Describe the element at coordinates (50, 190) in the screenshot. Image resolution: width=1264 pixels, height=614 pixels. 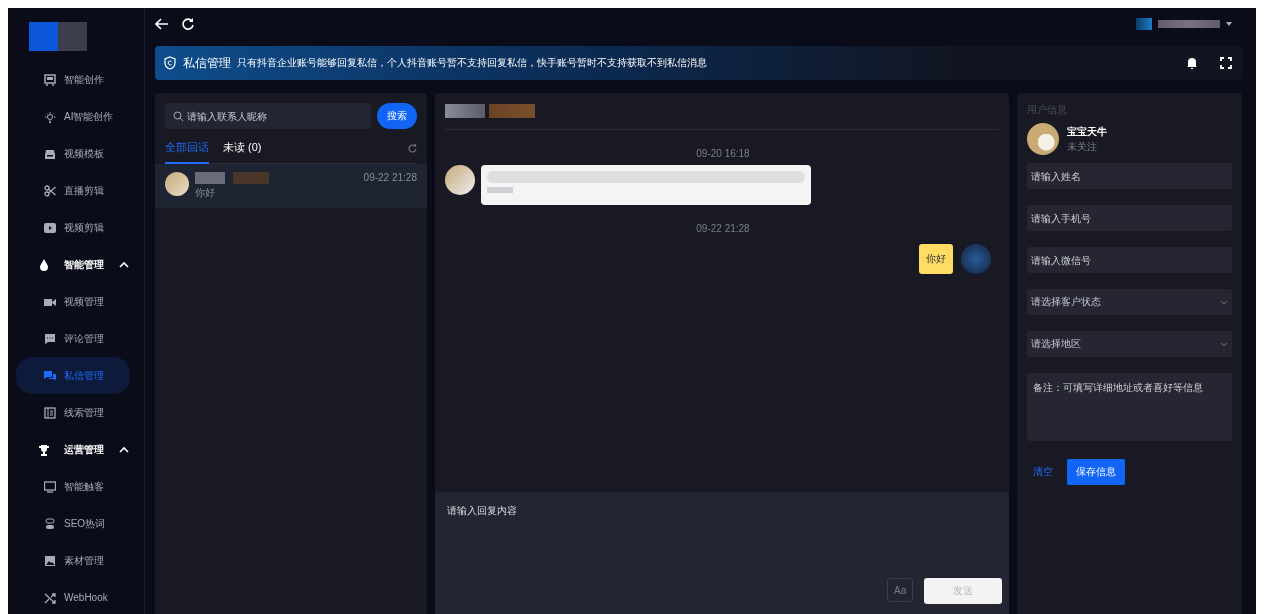
I see `scissors-icon` at that location.